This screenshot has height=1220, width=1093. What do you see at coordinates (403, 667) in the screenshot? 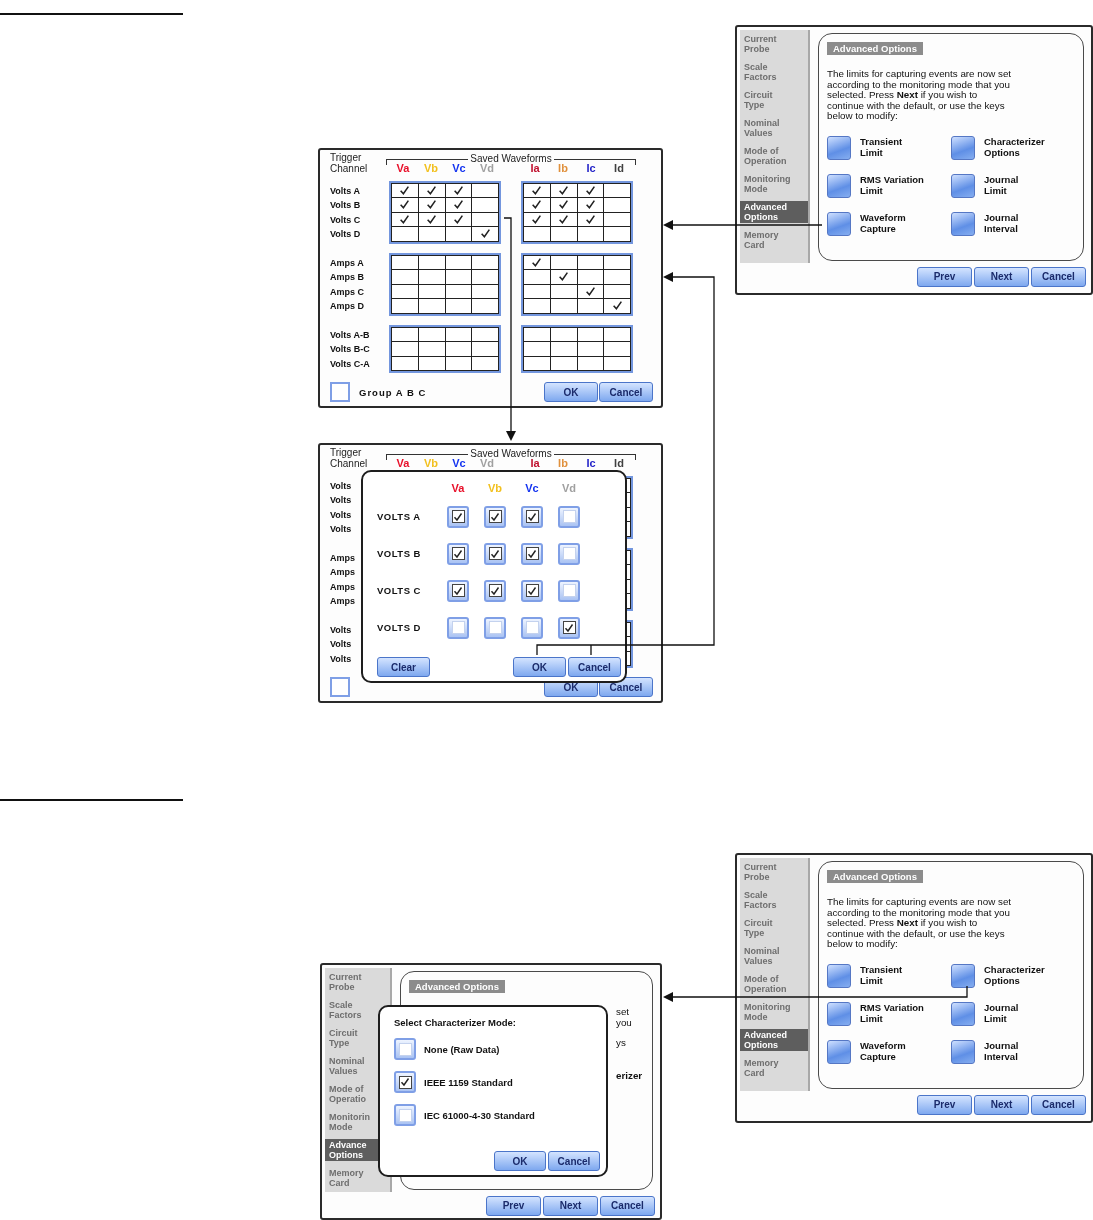
I see `dialog-button: Clear` at bounding box center [403, 667].